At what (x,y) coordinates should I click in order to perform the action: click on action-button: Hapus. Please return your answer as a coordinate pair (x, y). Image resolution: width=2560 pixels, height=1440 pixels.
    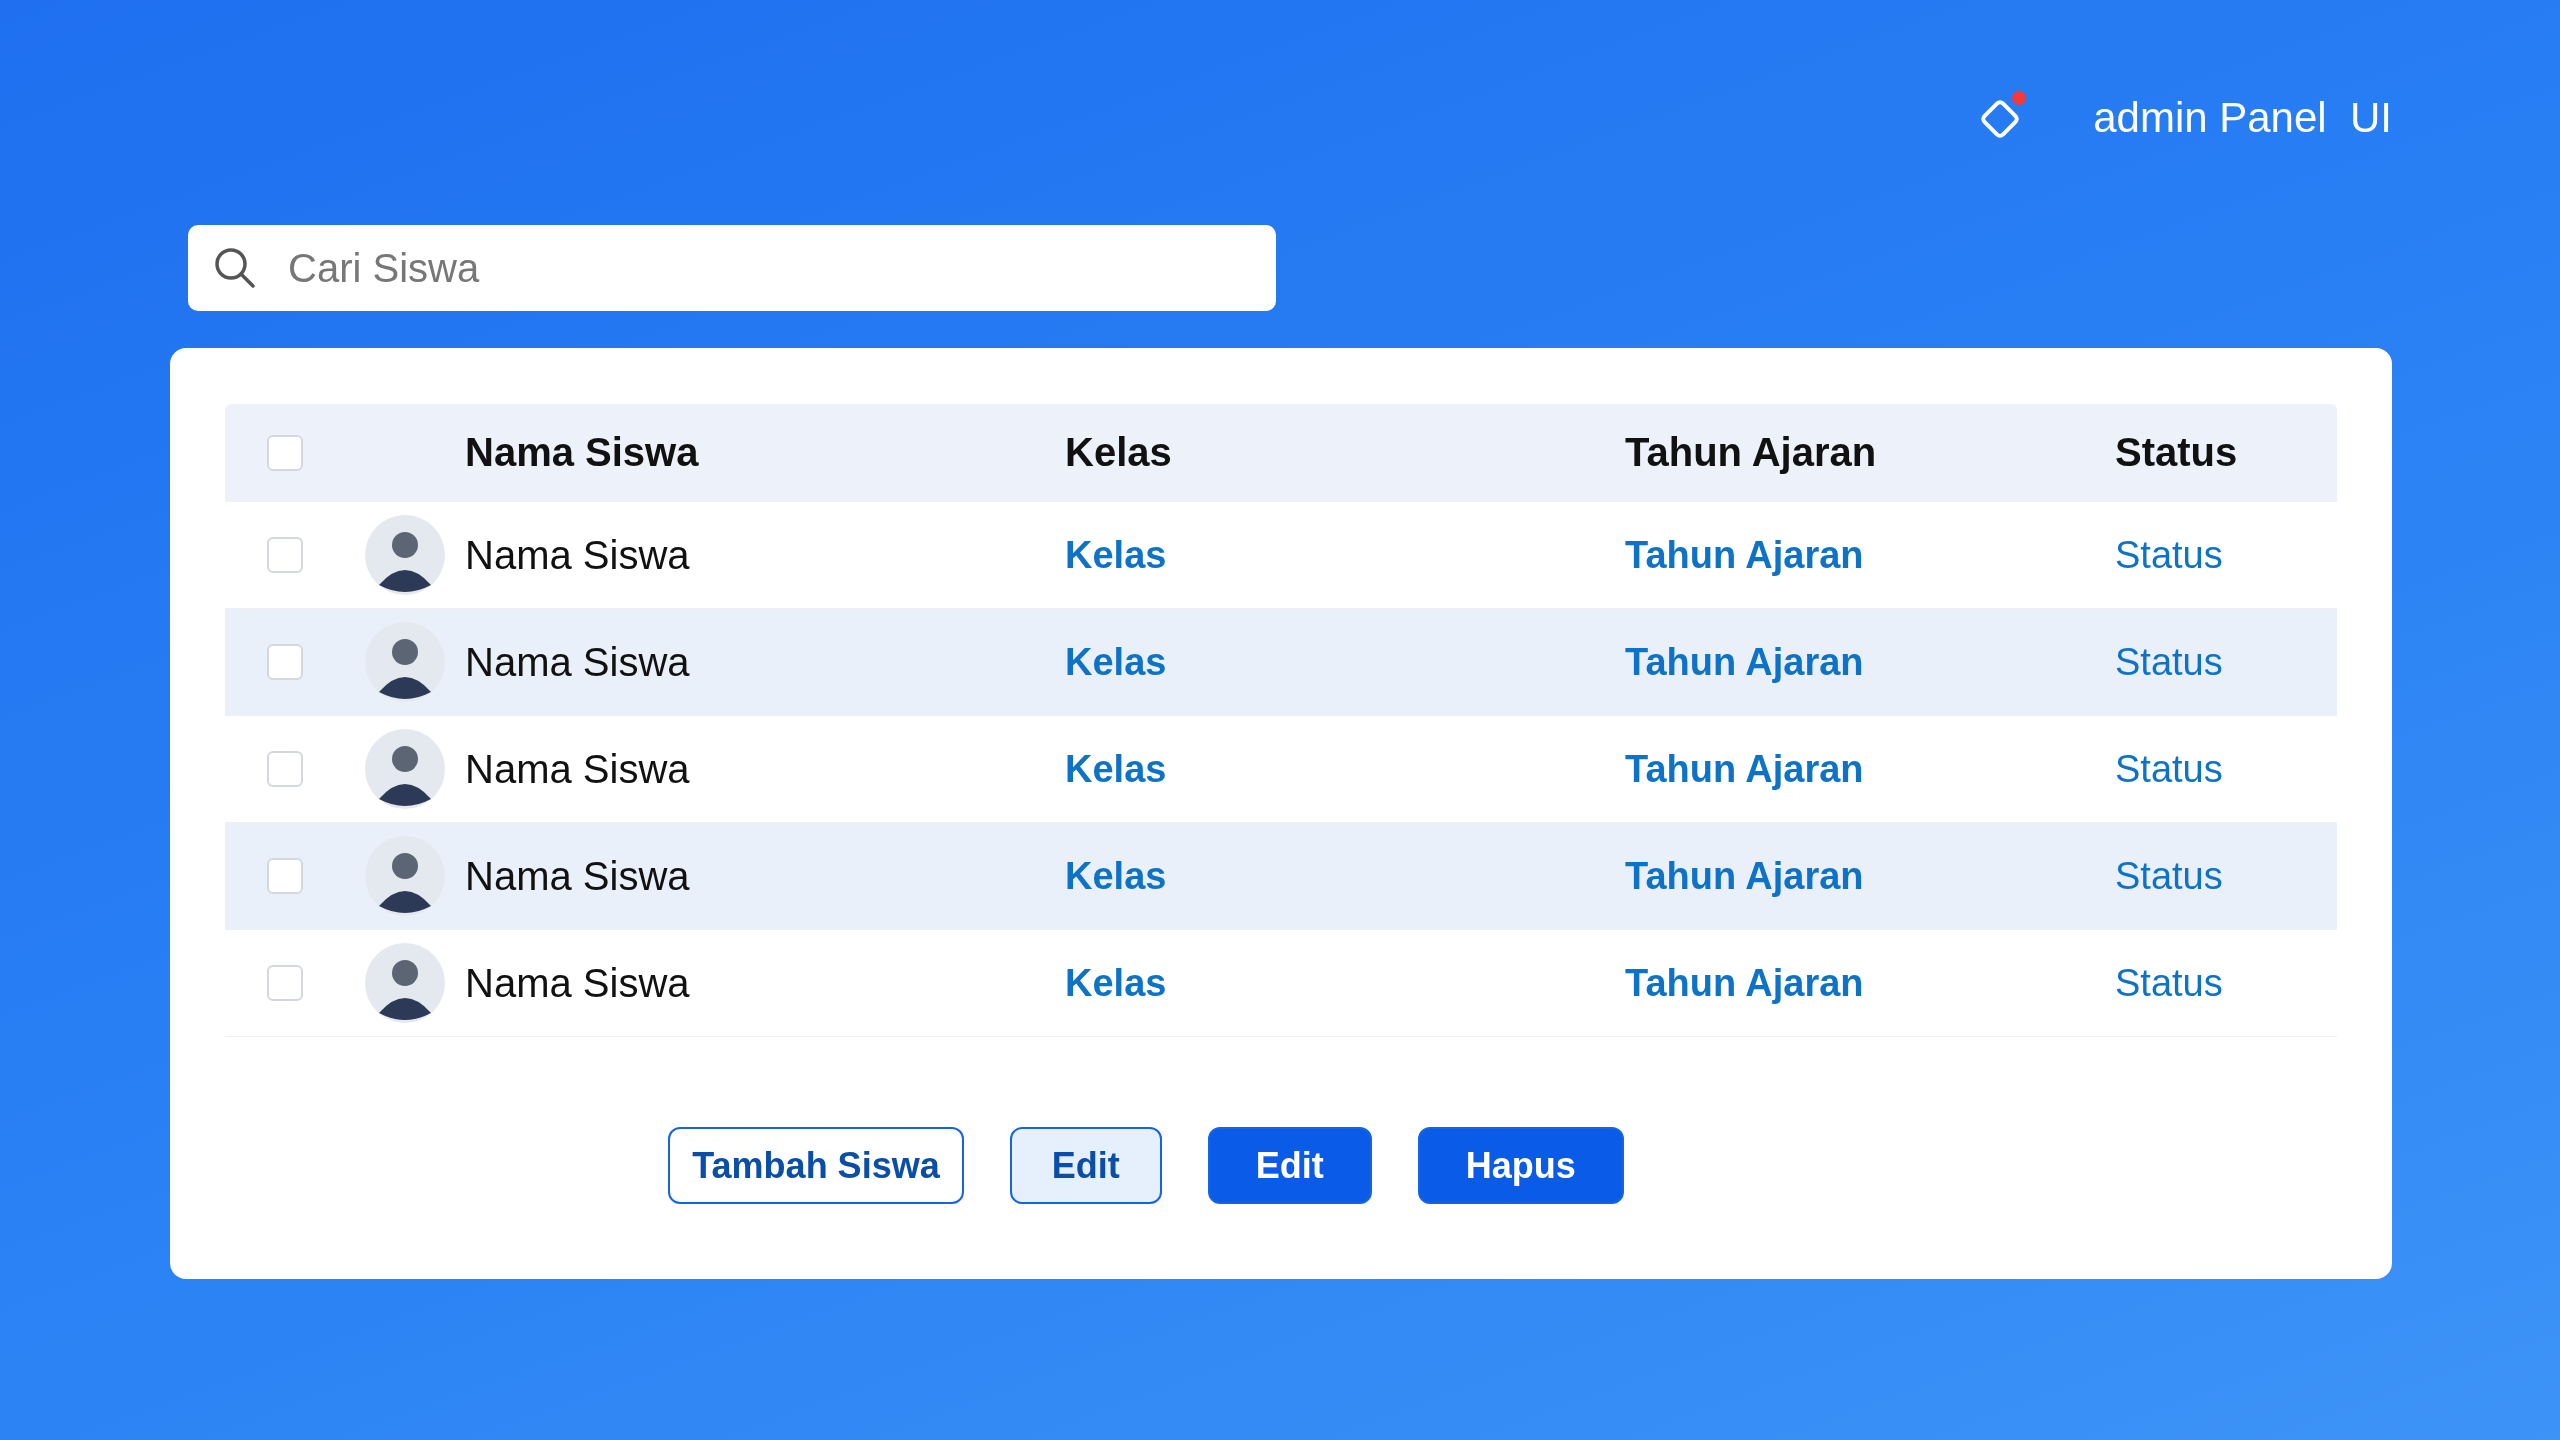
    Looking at the image, I should click on (1520, 1165).